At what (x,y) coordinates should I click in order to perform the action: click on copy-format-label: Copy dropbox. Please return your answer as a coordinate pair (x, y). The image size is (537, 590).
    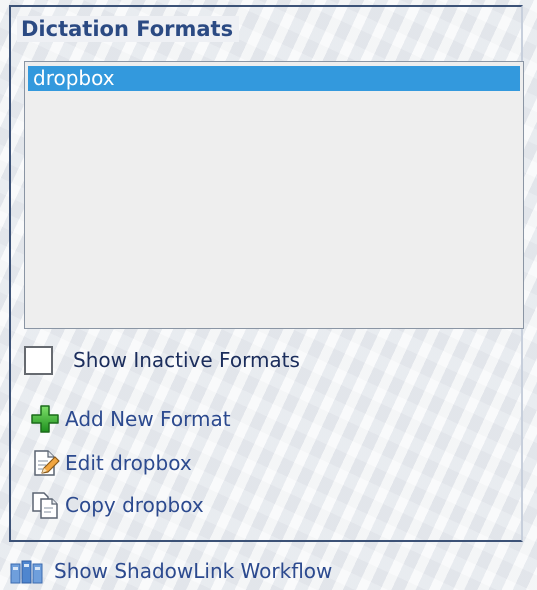
    Looking at the image, I should click on (134, 505).